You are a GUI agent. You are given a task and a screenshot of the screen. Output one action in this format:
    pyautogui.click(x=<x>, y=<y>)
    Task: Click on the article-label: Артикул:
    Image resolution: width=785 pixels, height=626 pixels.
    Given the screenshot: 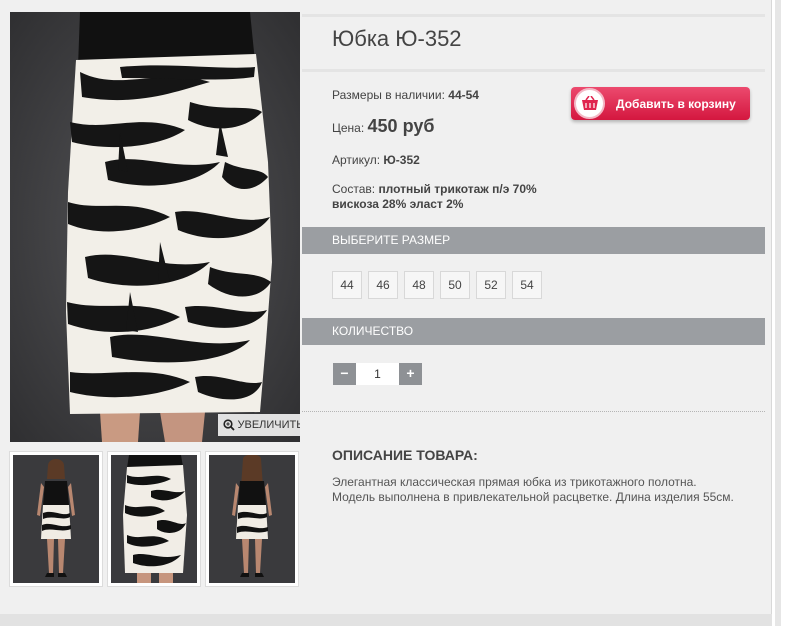 What is the action you would take?
    pyautogui.click(x=356, y=160)
    